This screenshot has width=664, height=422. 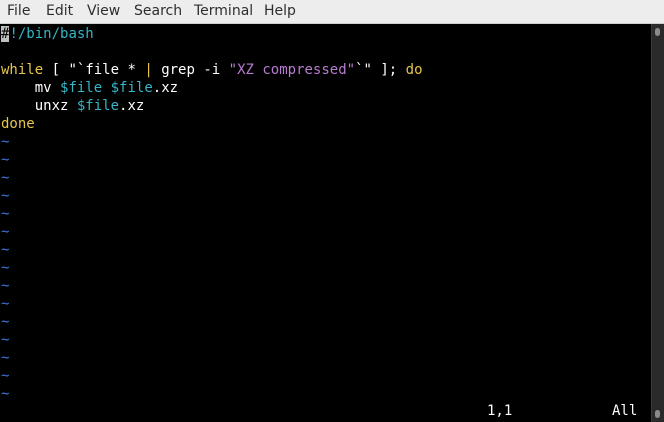 What do you see at coordinates (148, 70) in the screenshot?
I see `keyword-pipe: |` at bounding box center [148, 70].